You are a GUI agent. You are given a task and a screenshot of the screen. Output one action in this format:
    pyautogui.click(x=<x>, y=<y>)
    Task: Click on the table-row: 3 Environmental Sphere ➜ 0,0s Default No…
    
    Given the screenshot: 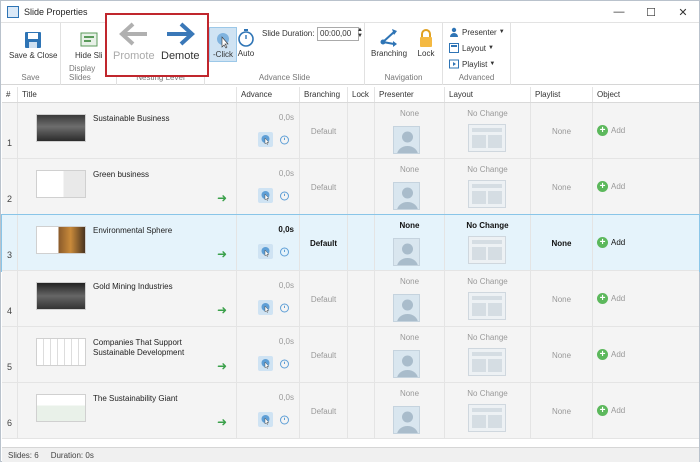 What is the action you would take?
    pyautogui.click(x=350, y=243)
    